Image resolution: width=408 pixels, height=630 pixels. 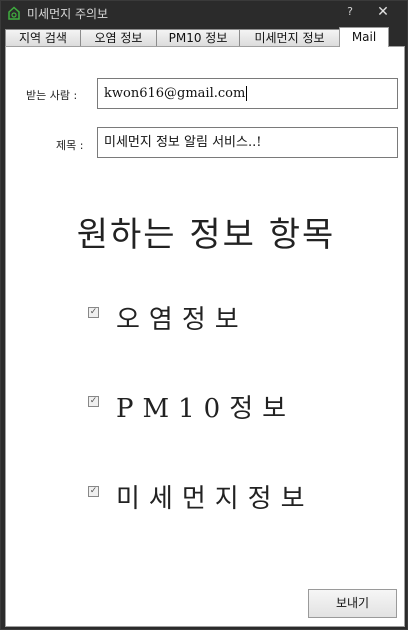 I want to click on pollution-checkbox: ✓, so click(x=93, y=312).